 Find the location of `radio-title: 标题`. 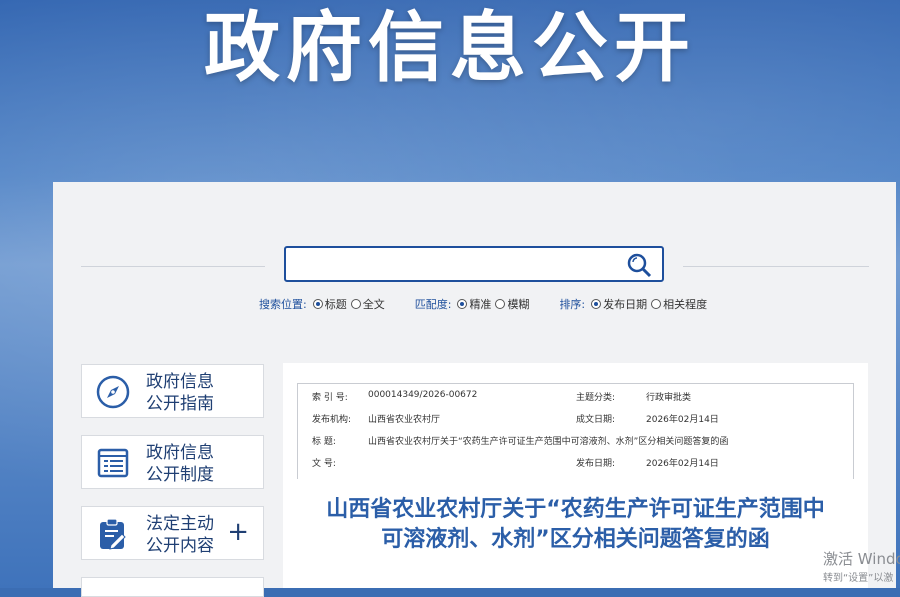

radio-title: 标题 is located at coordinates (329, 304).